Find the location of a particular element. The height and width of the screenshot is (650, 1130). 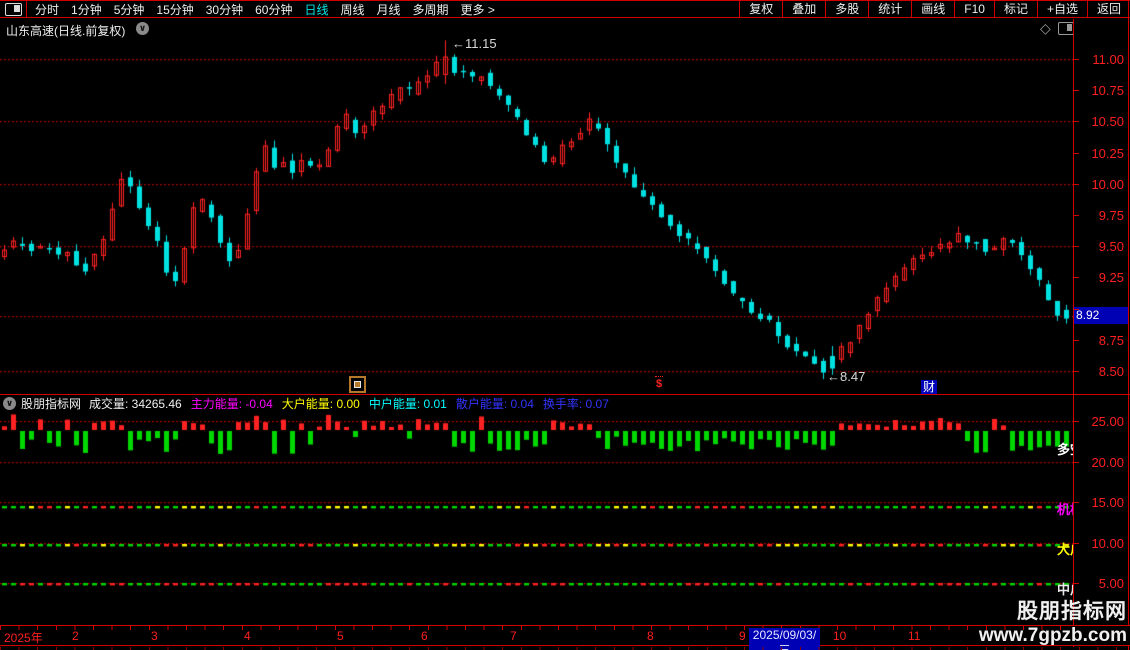

indicator-field-4: 散户能量: 0.04 is located at coordinates (494, 404).